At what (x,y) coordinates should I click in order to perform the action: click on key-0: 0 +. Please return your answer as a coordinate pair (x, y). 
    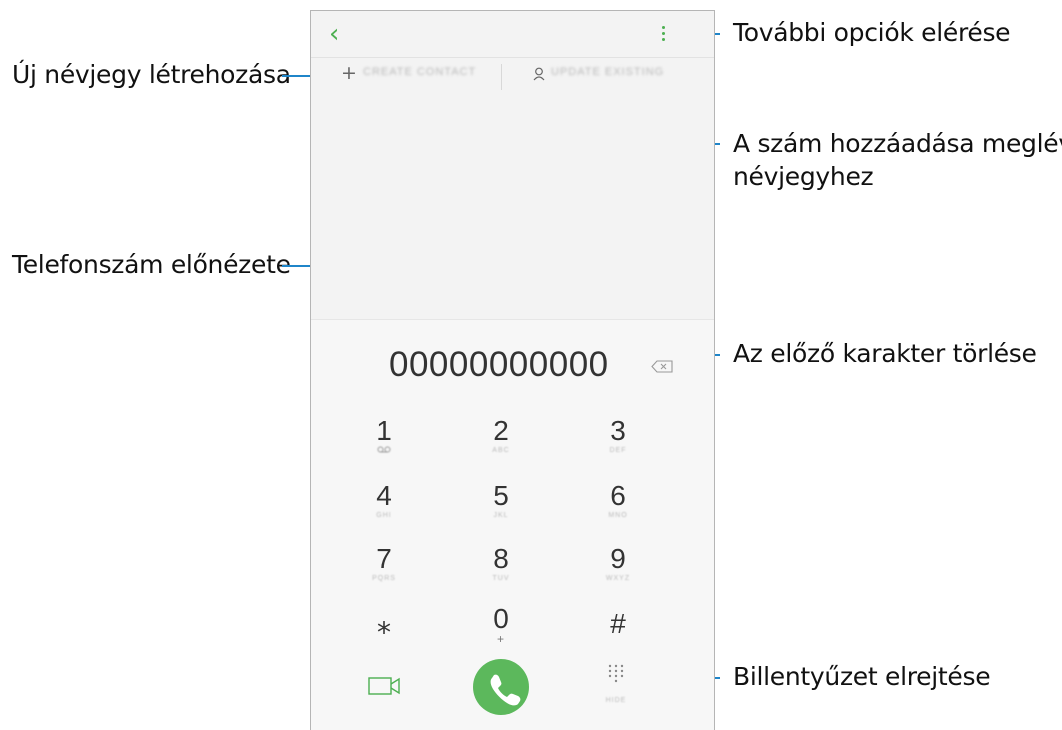
    Looking at the image, I should click on (501, 635).